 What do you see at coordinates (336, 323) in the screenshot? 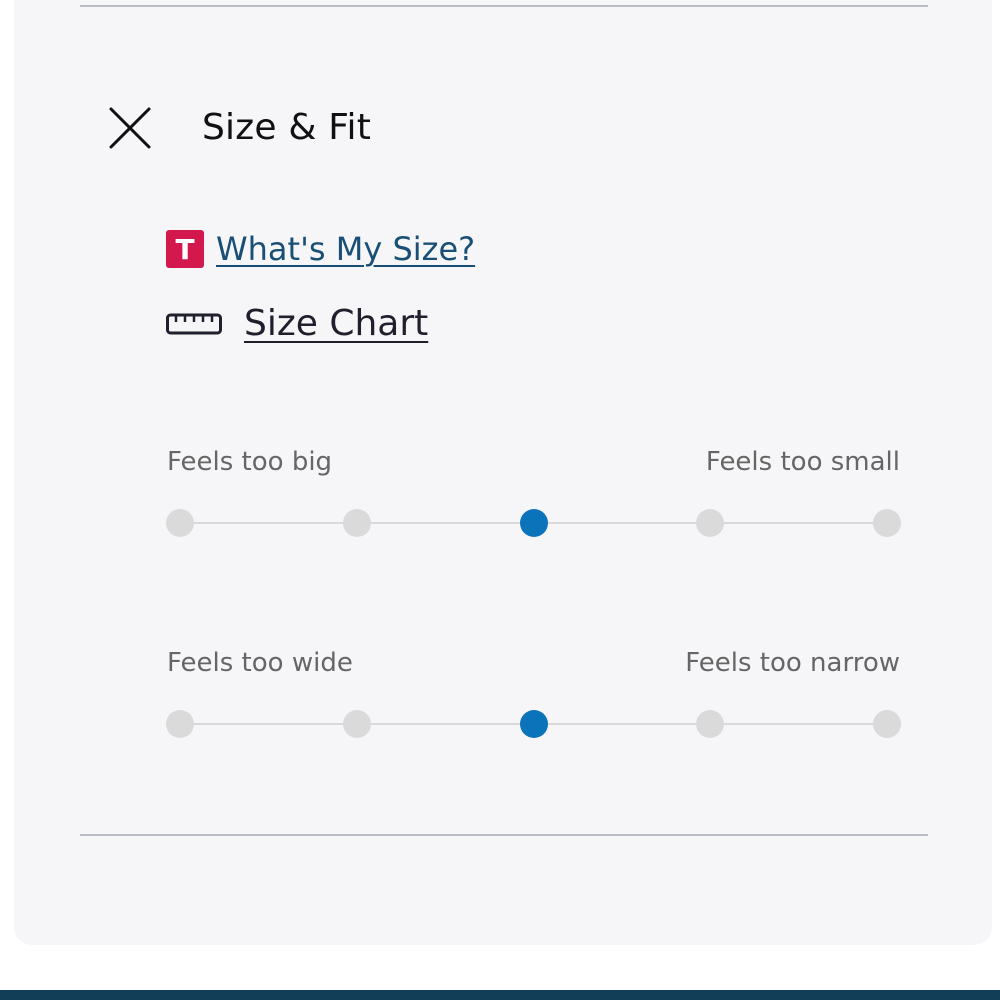
I see `size-chart-link: Size Chart` at bounding box center [336, 323].